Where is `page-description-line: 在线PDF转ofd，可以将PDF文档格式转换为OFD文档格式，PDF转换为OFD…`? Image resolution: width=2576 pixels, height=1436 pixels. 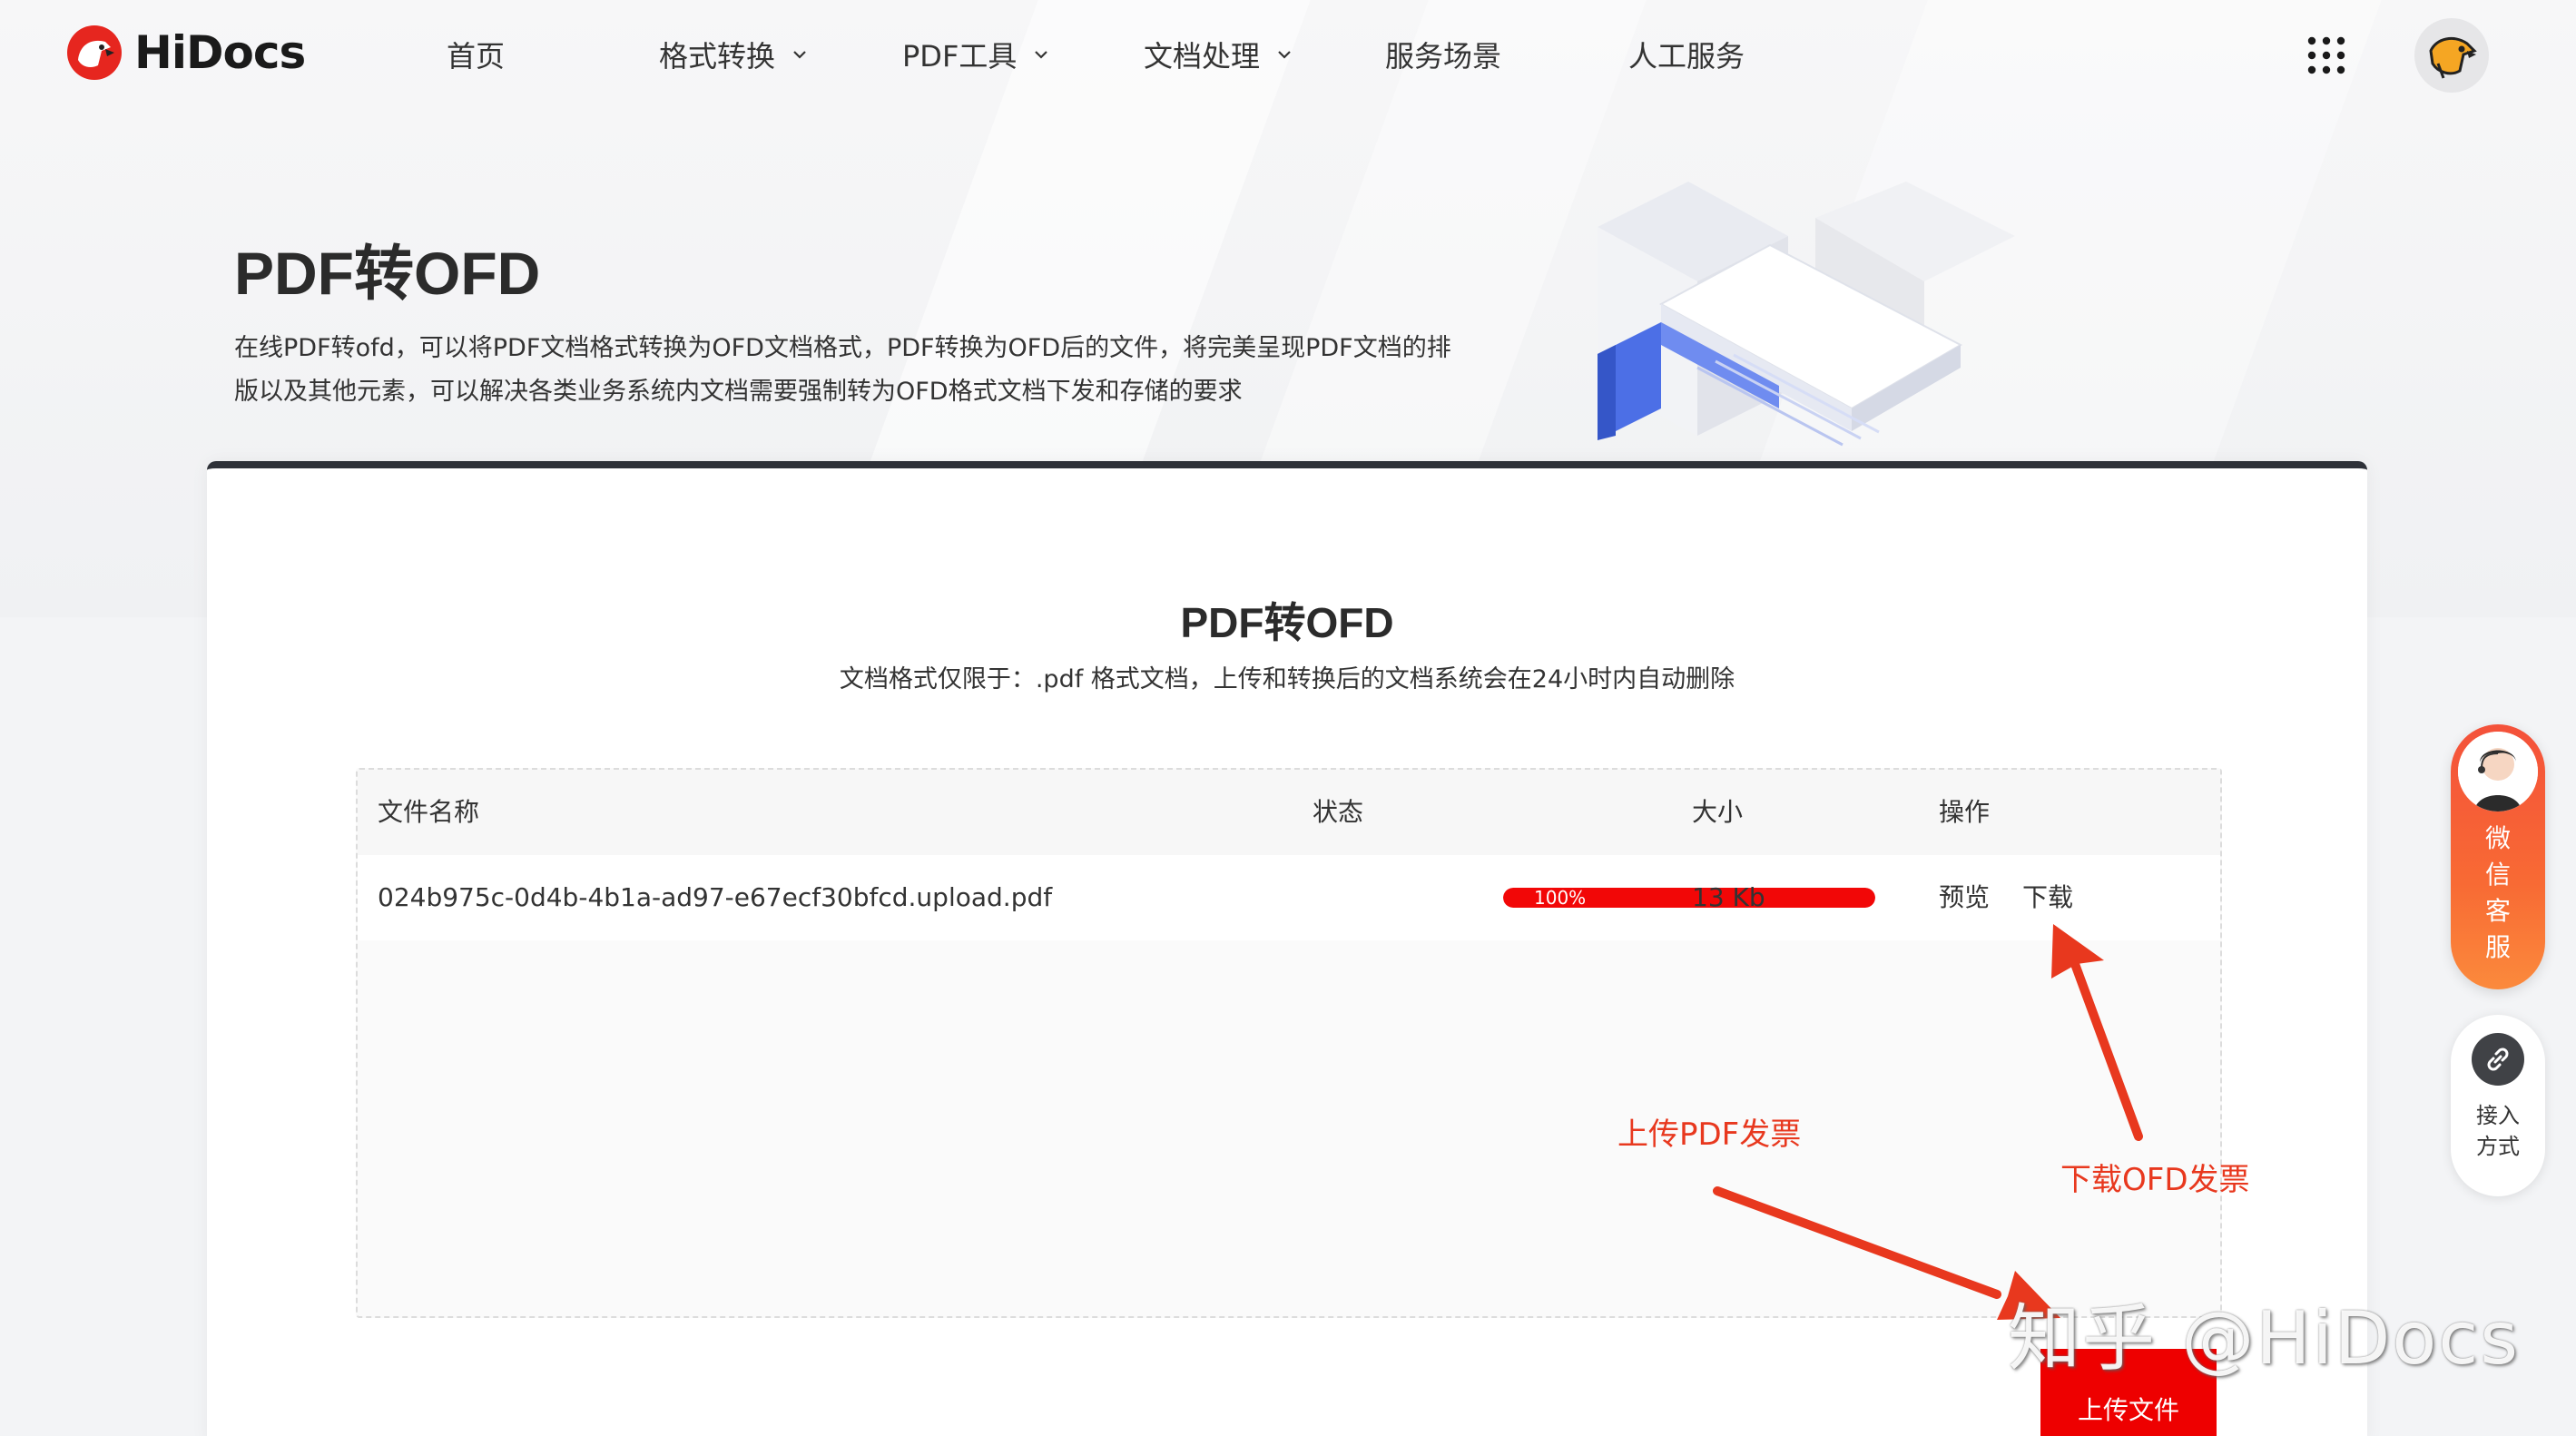 page-description-line: 在线PDF转ofd，可以将PDF文档格式转换为OFD文档格式，PDF转换为OFD… is located at coordinates (842, 348).